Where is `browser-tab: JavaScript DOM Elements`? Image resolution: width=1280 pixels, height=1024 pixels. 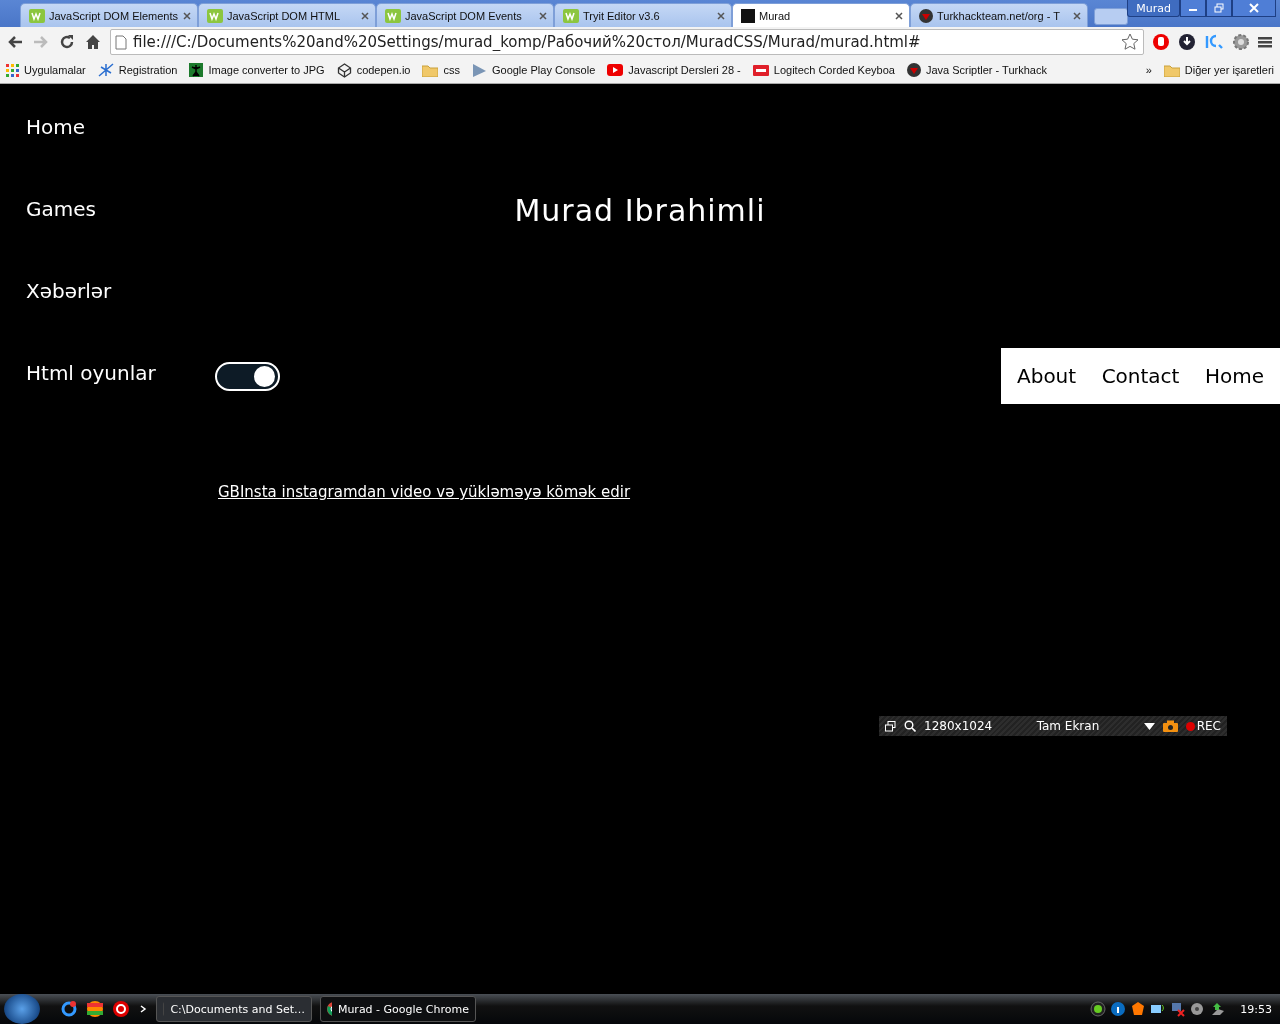 browser-tab: JavaScript DOM Elements is located at coordinates (109, 15).